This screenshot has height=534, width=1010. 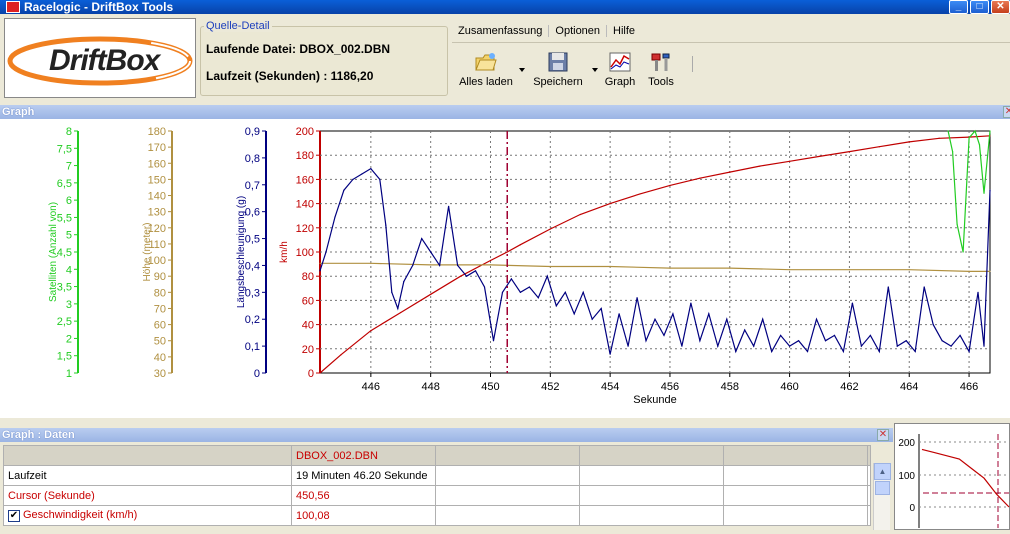 What do you see at coordinates (882, 488) in the screenshot?
I see `scroll-thumb` at bounding box center [882, 488].